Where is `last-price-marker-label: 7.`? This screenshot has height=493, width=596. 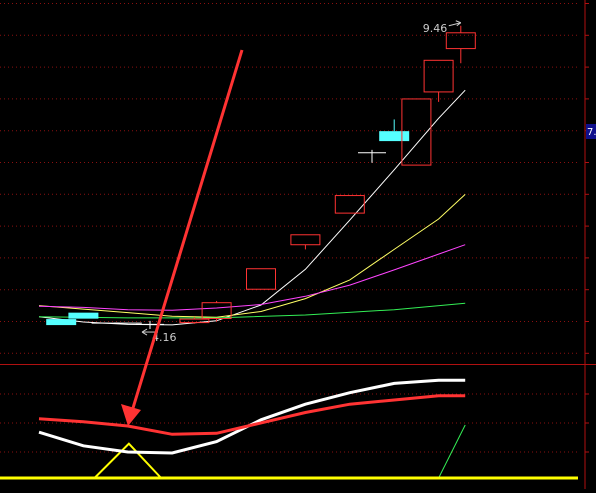 last-price-marker-label: 7. is located at coordinates (591, 132).